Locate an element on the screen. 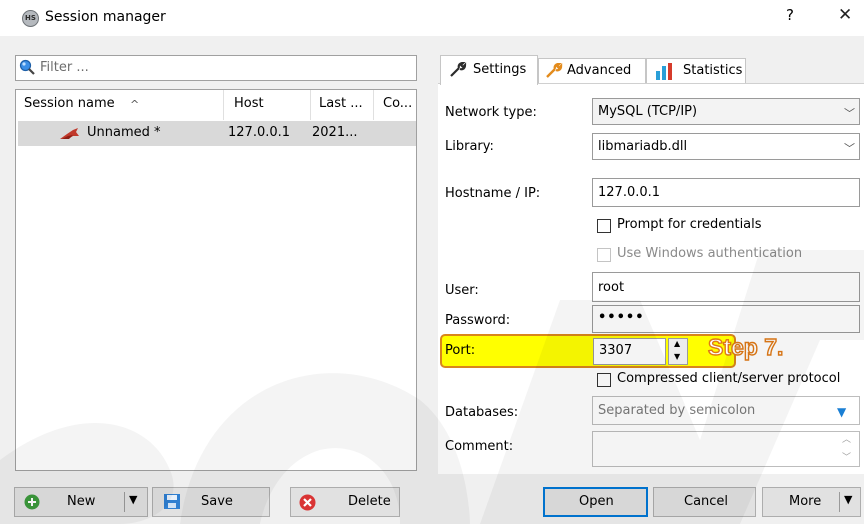  column-header-session-name: Session name is located at coordinates (69, 103).